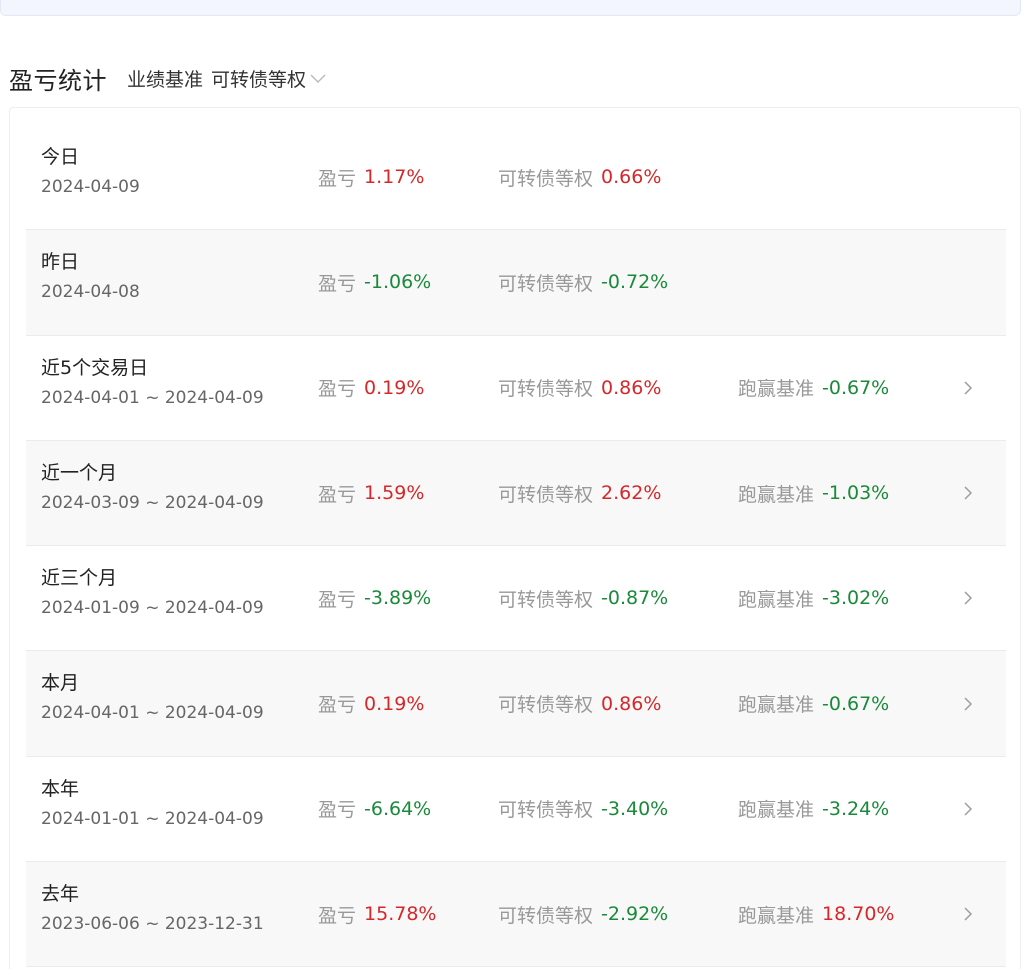 The width and height of the screenshot is (1029, 969). What do you see at coordinates (398, 282) in the screenshot?
I see `pnl-value: -1.06%` at bounding box center [398, 282].